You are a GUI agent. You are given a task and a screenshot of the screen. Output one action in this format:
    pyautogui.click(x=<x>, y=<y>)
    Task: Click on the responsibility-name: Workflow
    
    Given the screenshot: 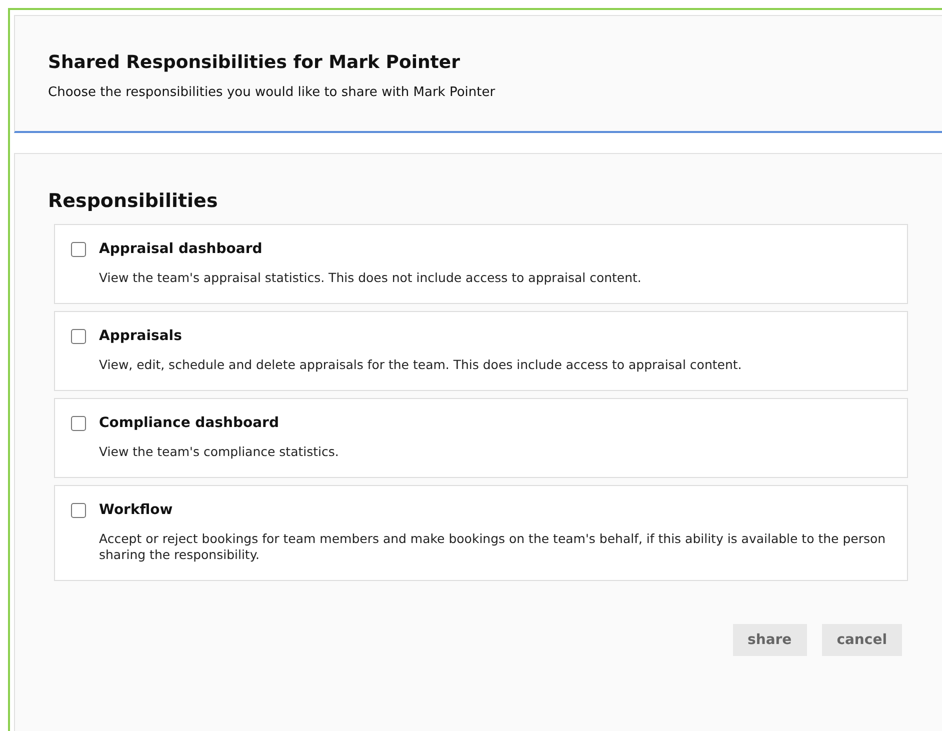 What is the action you would take?
    pyautogui.click(x=136, y=510)
    